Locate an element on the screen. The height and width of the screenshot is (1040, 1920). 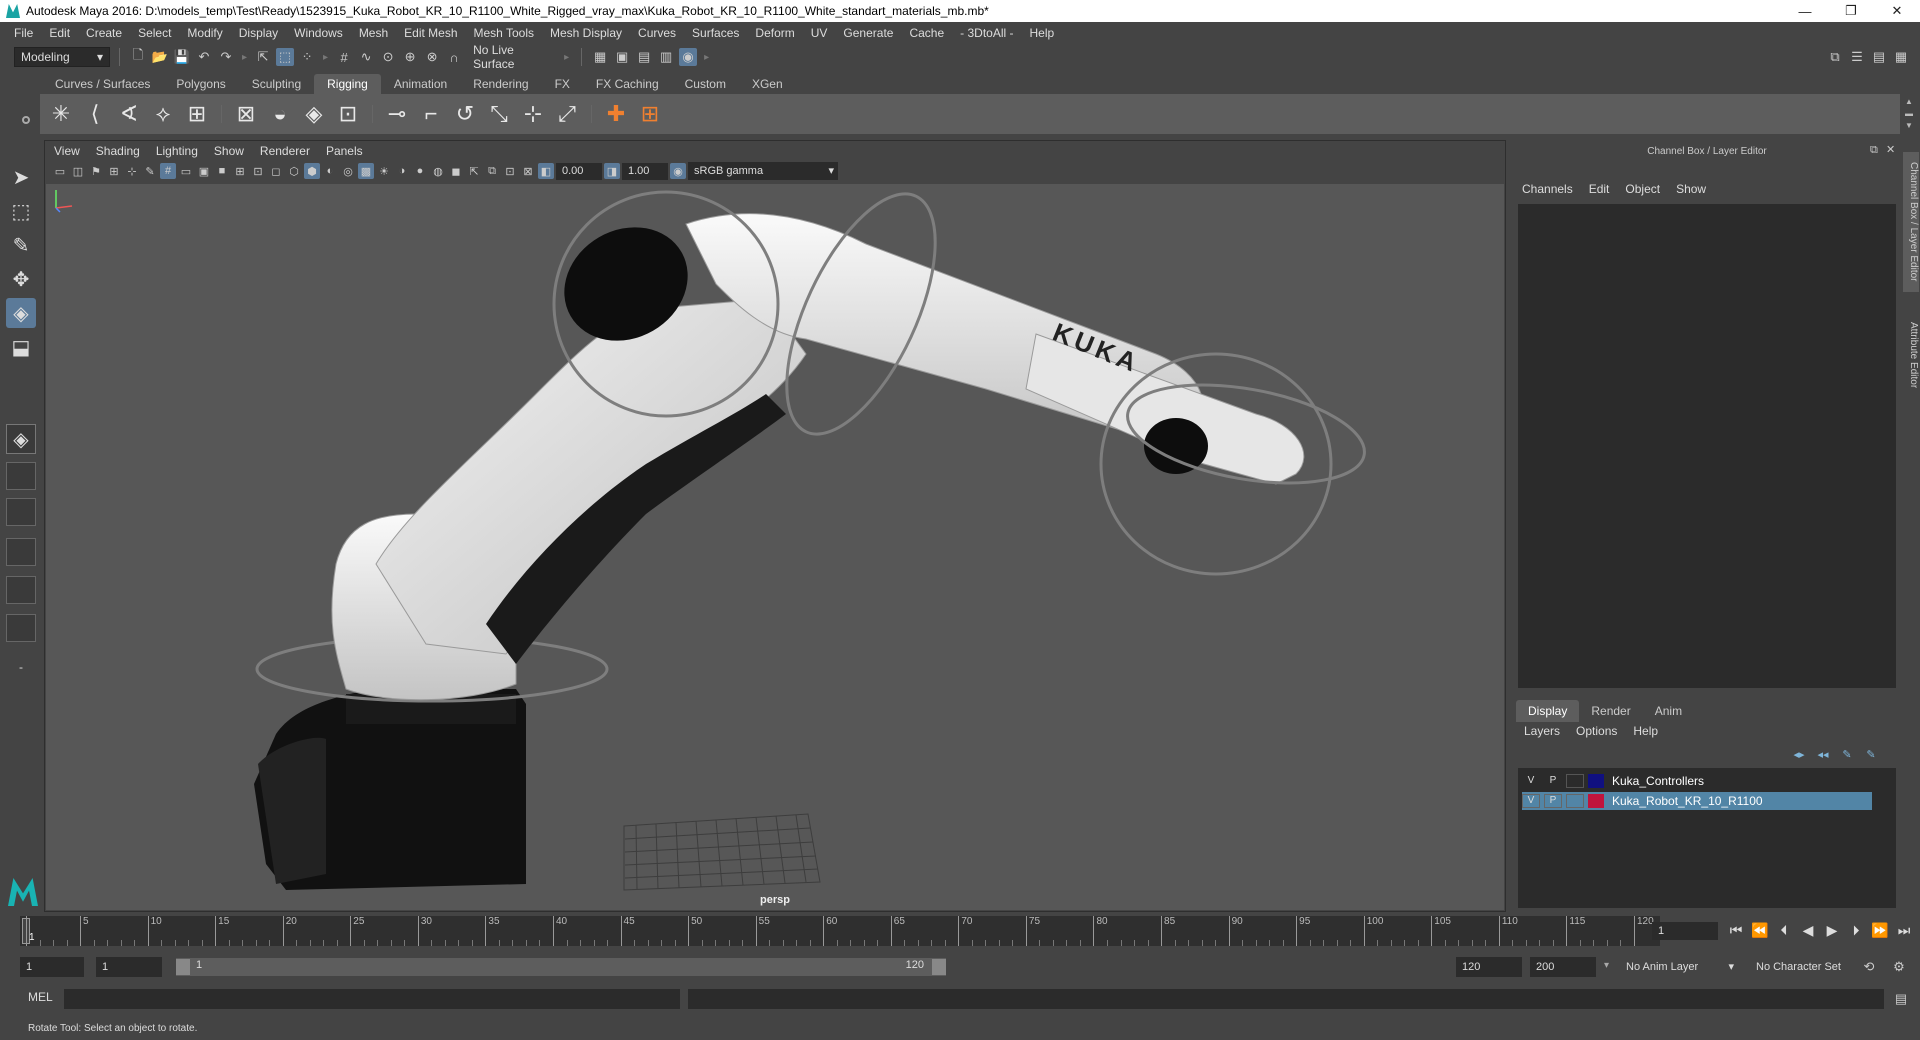
select-by-component-icon: ⁘ is located at coordinates (307, 57).